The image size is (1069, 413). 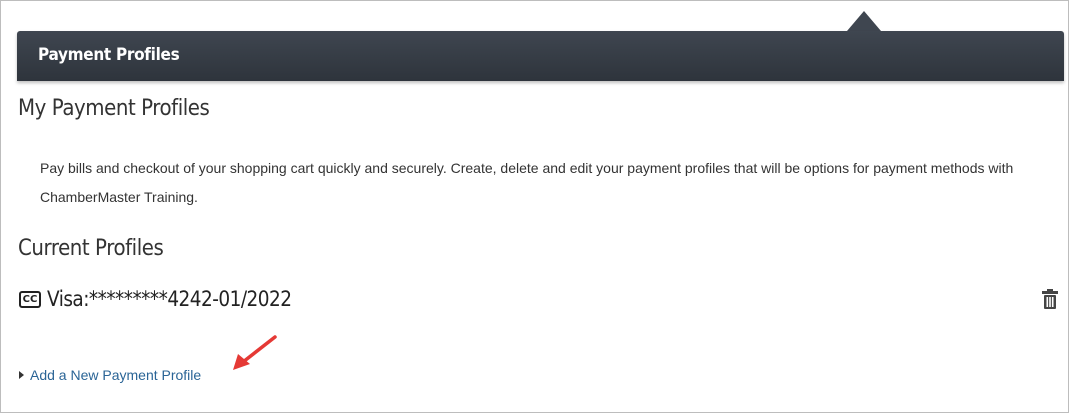 What do you see at coordinates (1050, 299) in the screenshot?
I see `trash-icon` at bounding box center [1050, 299].